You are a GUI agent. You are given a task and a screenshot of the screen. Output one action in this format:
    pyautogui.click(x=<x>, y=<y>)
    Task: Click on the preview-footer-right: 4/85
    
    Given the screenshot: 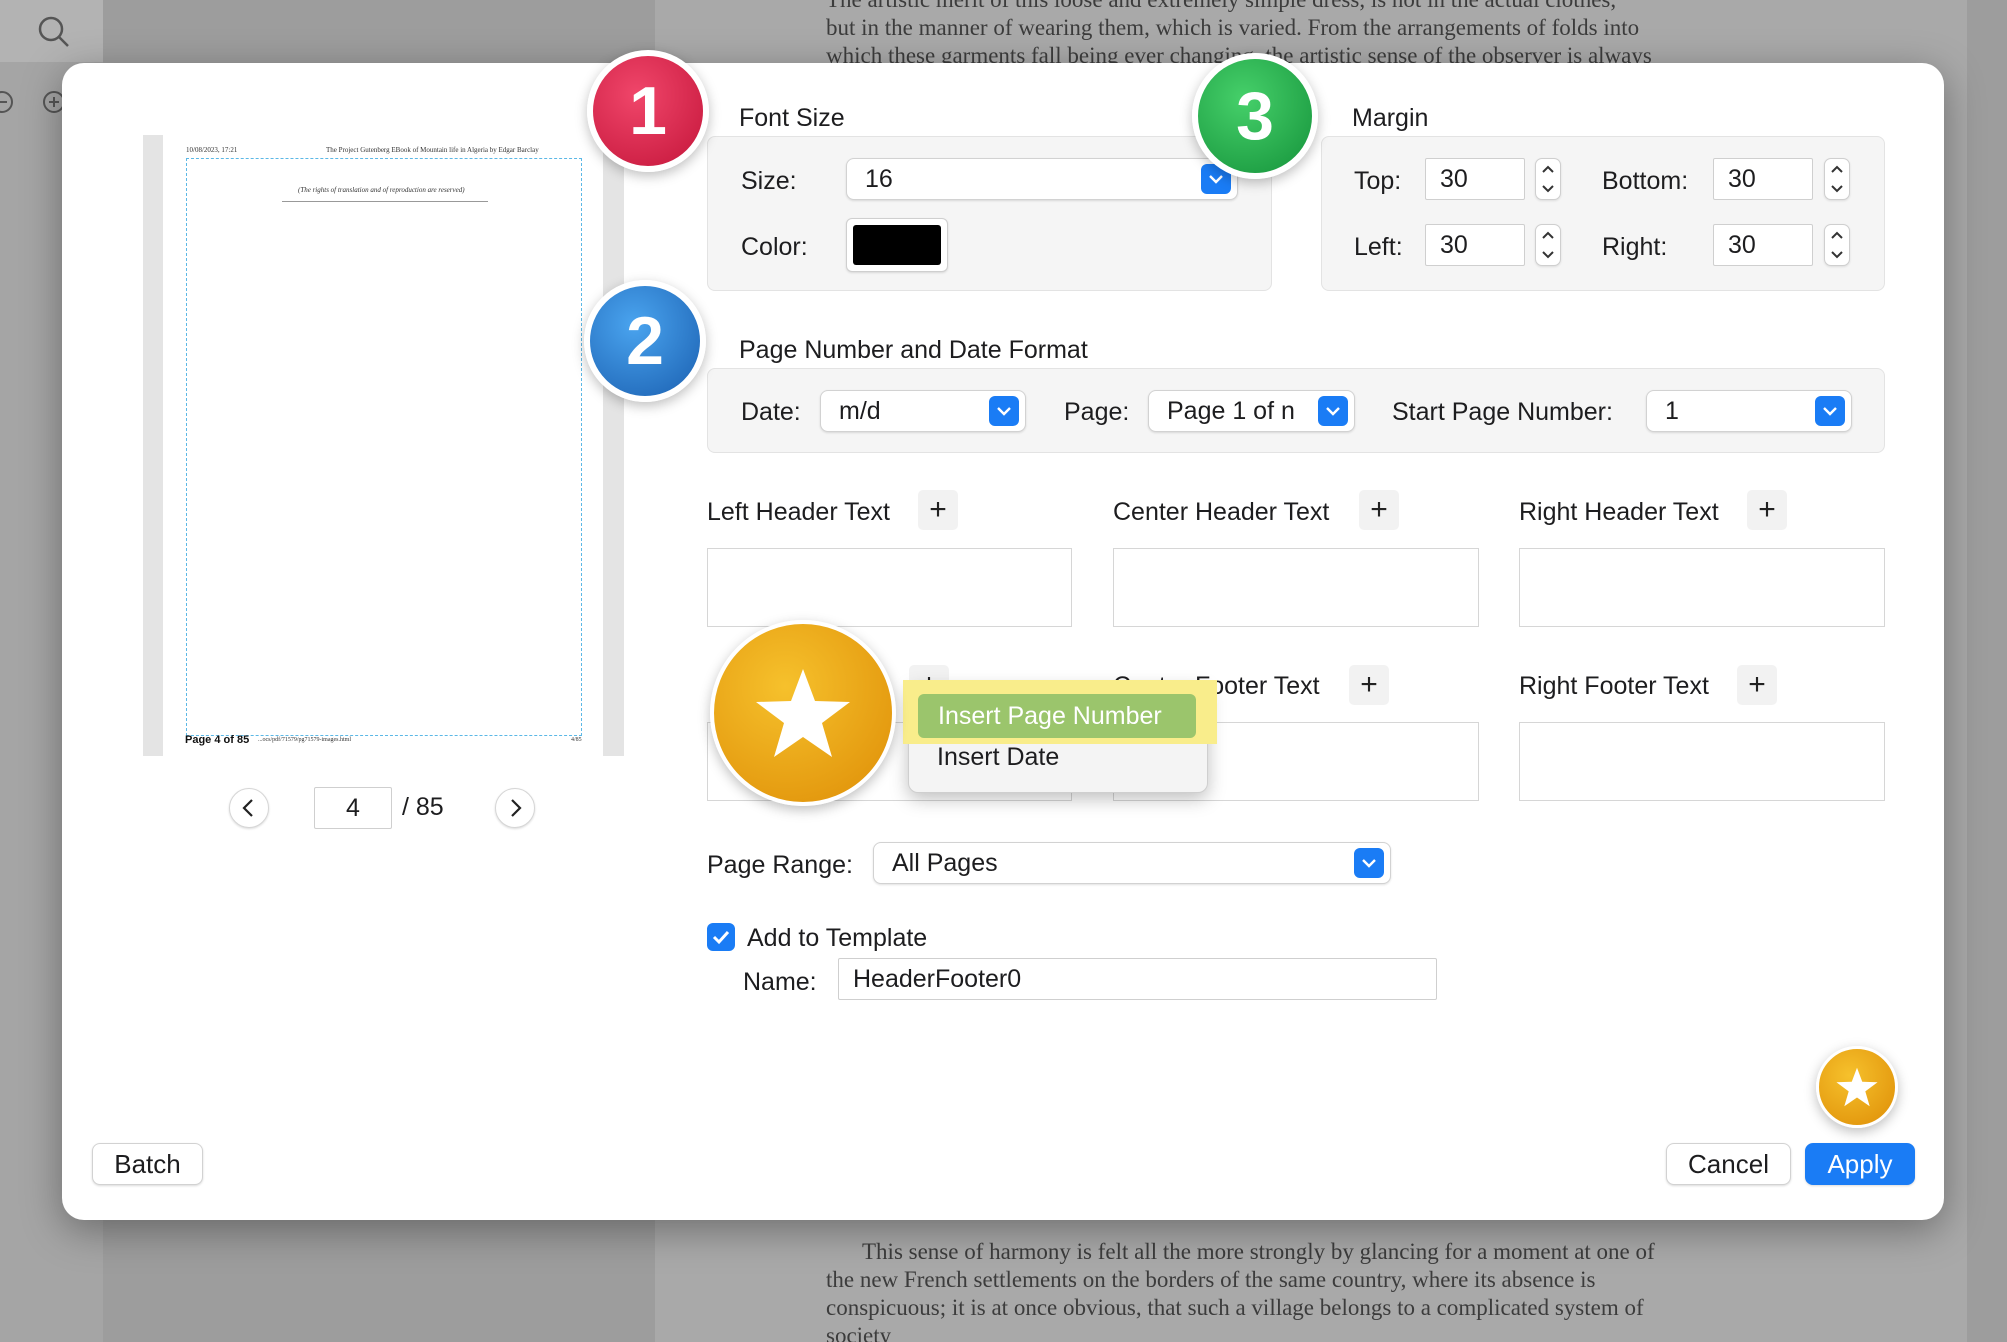 What is the action you would take?
    pyautogui.click(x=576, y=740)
    